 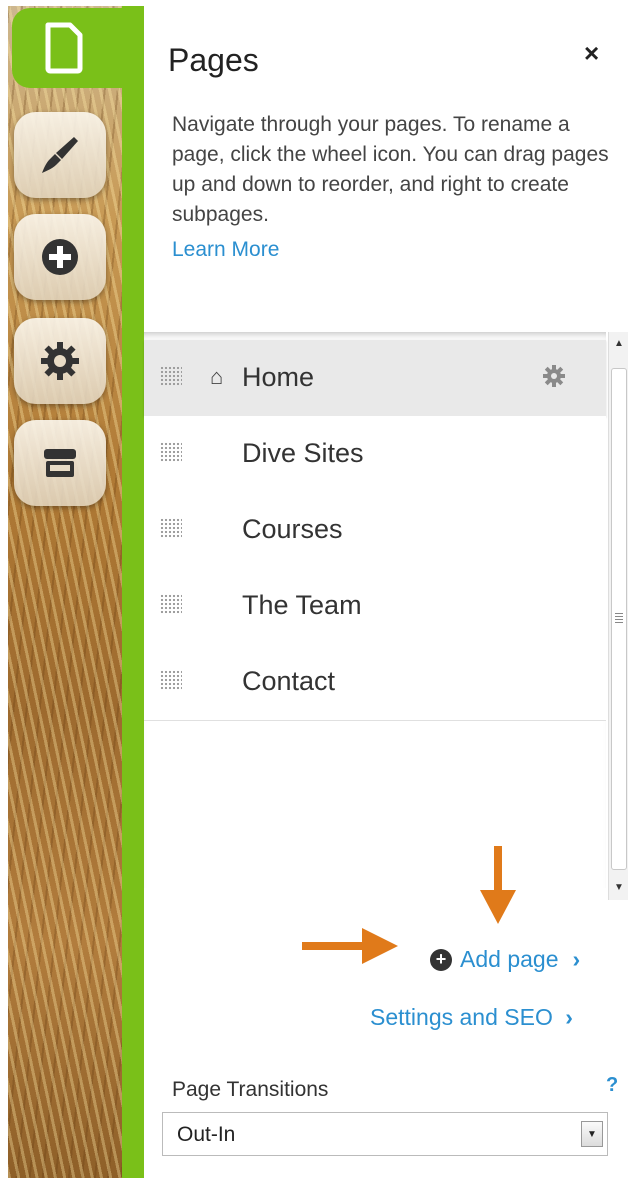 What do you see at coordinates (498, 885) in the screenshot?
I see `annotation-arrow-down` at bounding box center [498, 885].